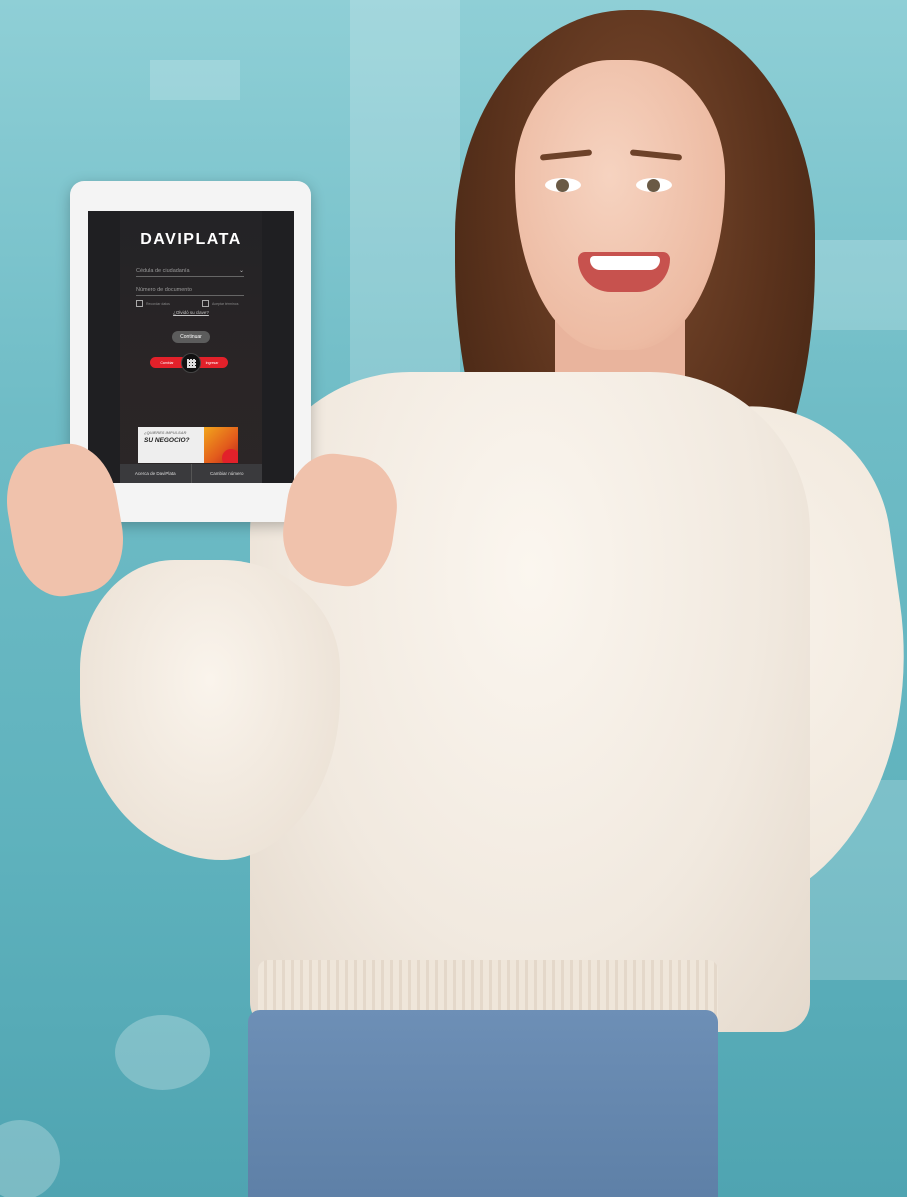 This screenshot has width=907, height=1197. Describe the element at coordinates (167, 362) in the screenshot. I see `left-red-button: Cambiar` at that location.